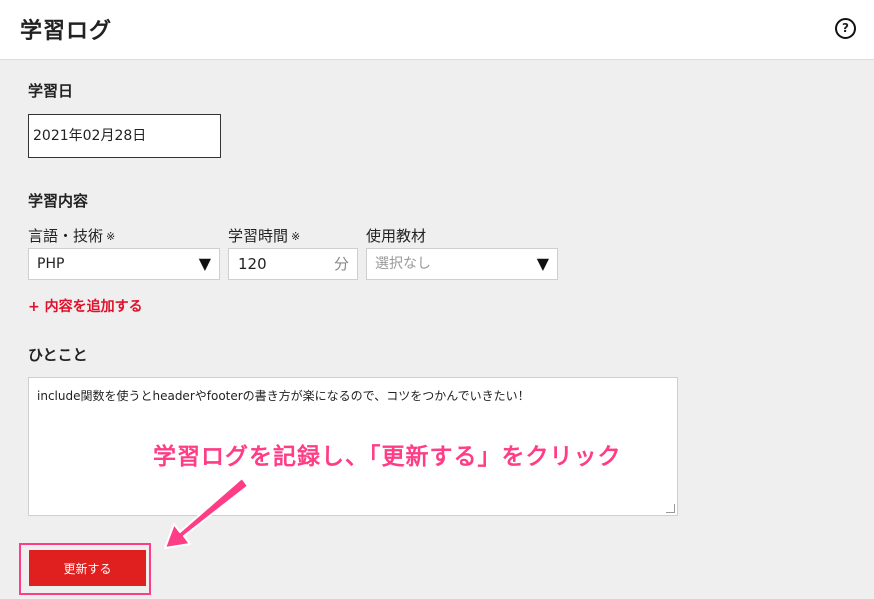  Describe the element at coordinates (396, 236) in the screenshot. I see `material-label: 使用教材` at that location.